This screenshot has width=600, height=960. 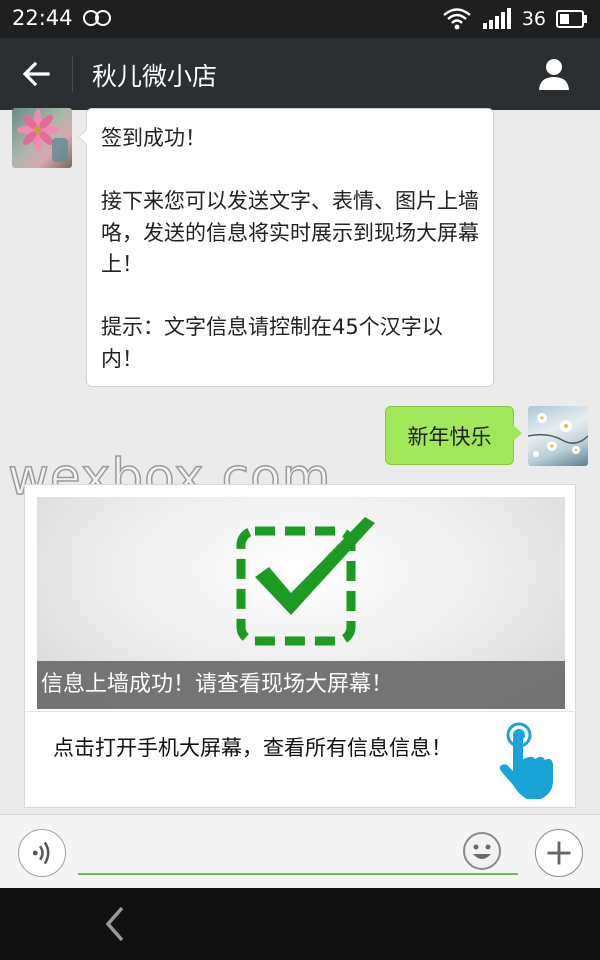 I want to click on user-avatar, so click(x=558, y=436).